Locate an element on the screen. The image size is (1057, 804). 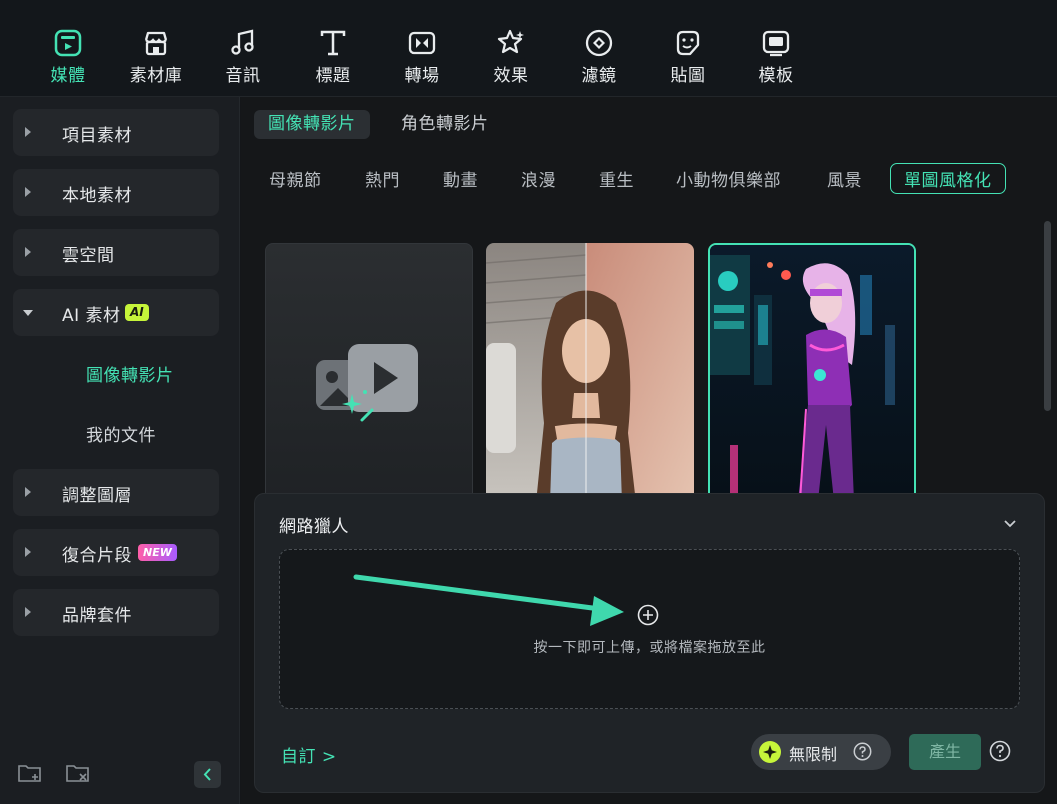
toolbar-effects: 效果 is located at coordinates (511, 58).